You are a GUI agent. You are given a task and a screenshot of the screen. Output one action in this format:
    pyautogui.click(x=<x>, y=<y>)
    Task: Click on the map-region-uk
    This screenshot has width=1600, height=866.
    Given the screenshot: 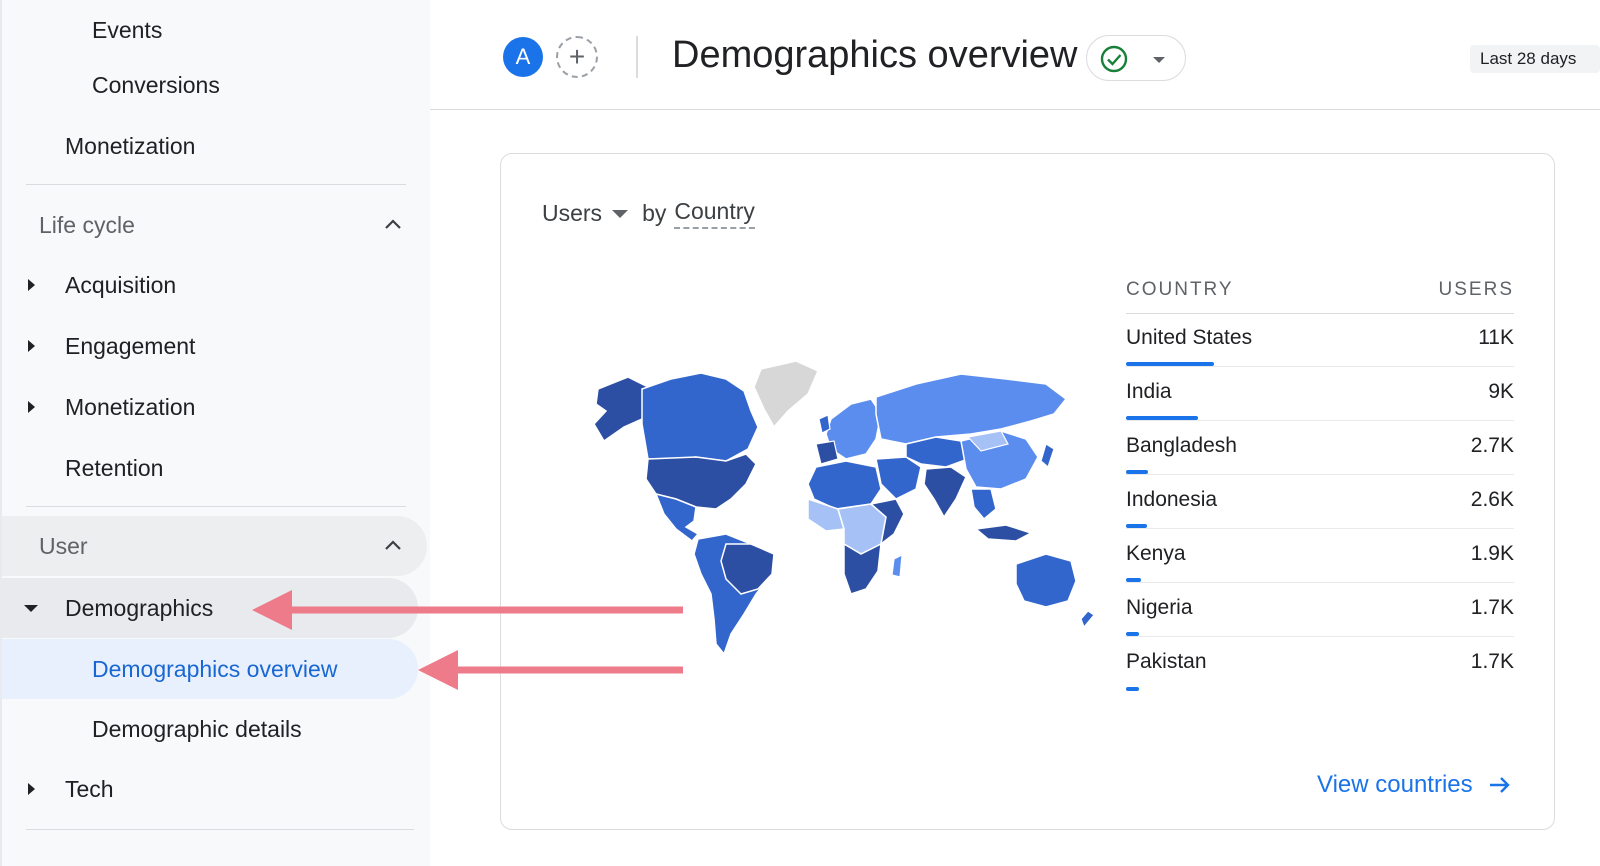 What is the action you would take?
    pyautogui.click(x=824, y=424)
    